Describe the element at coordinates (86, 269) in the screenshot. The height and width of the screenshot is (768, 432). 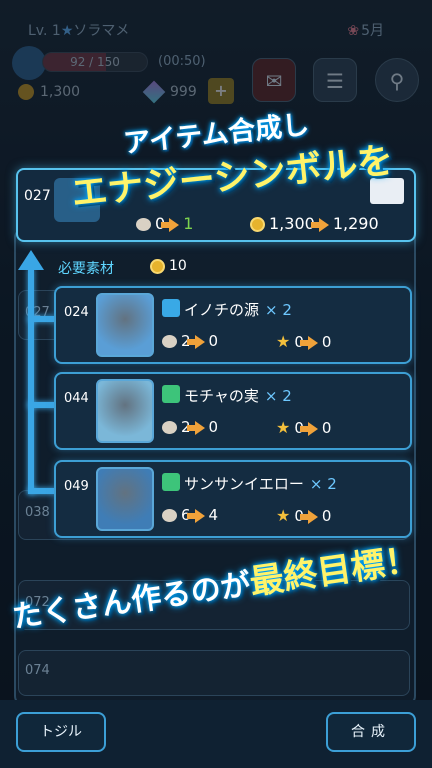
I see `requirements-label: 必要素材` at that location.